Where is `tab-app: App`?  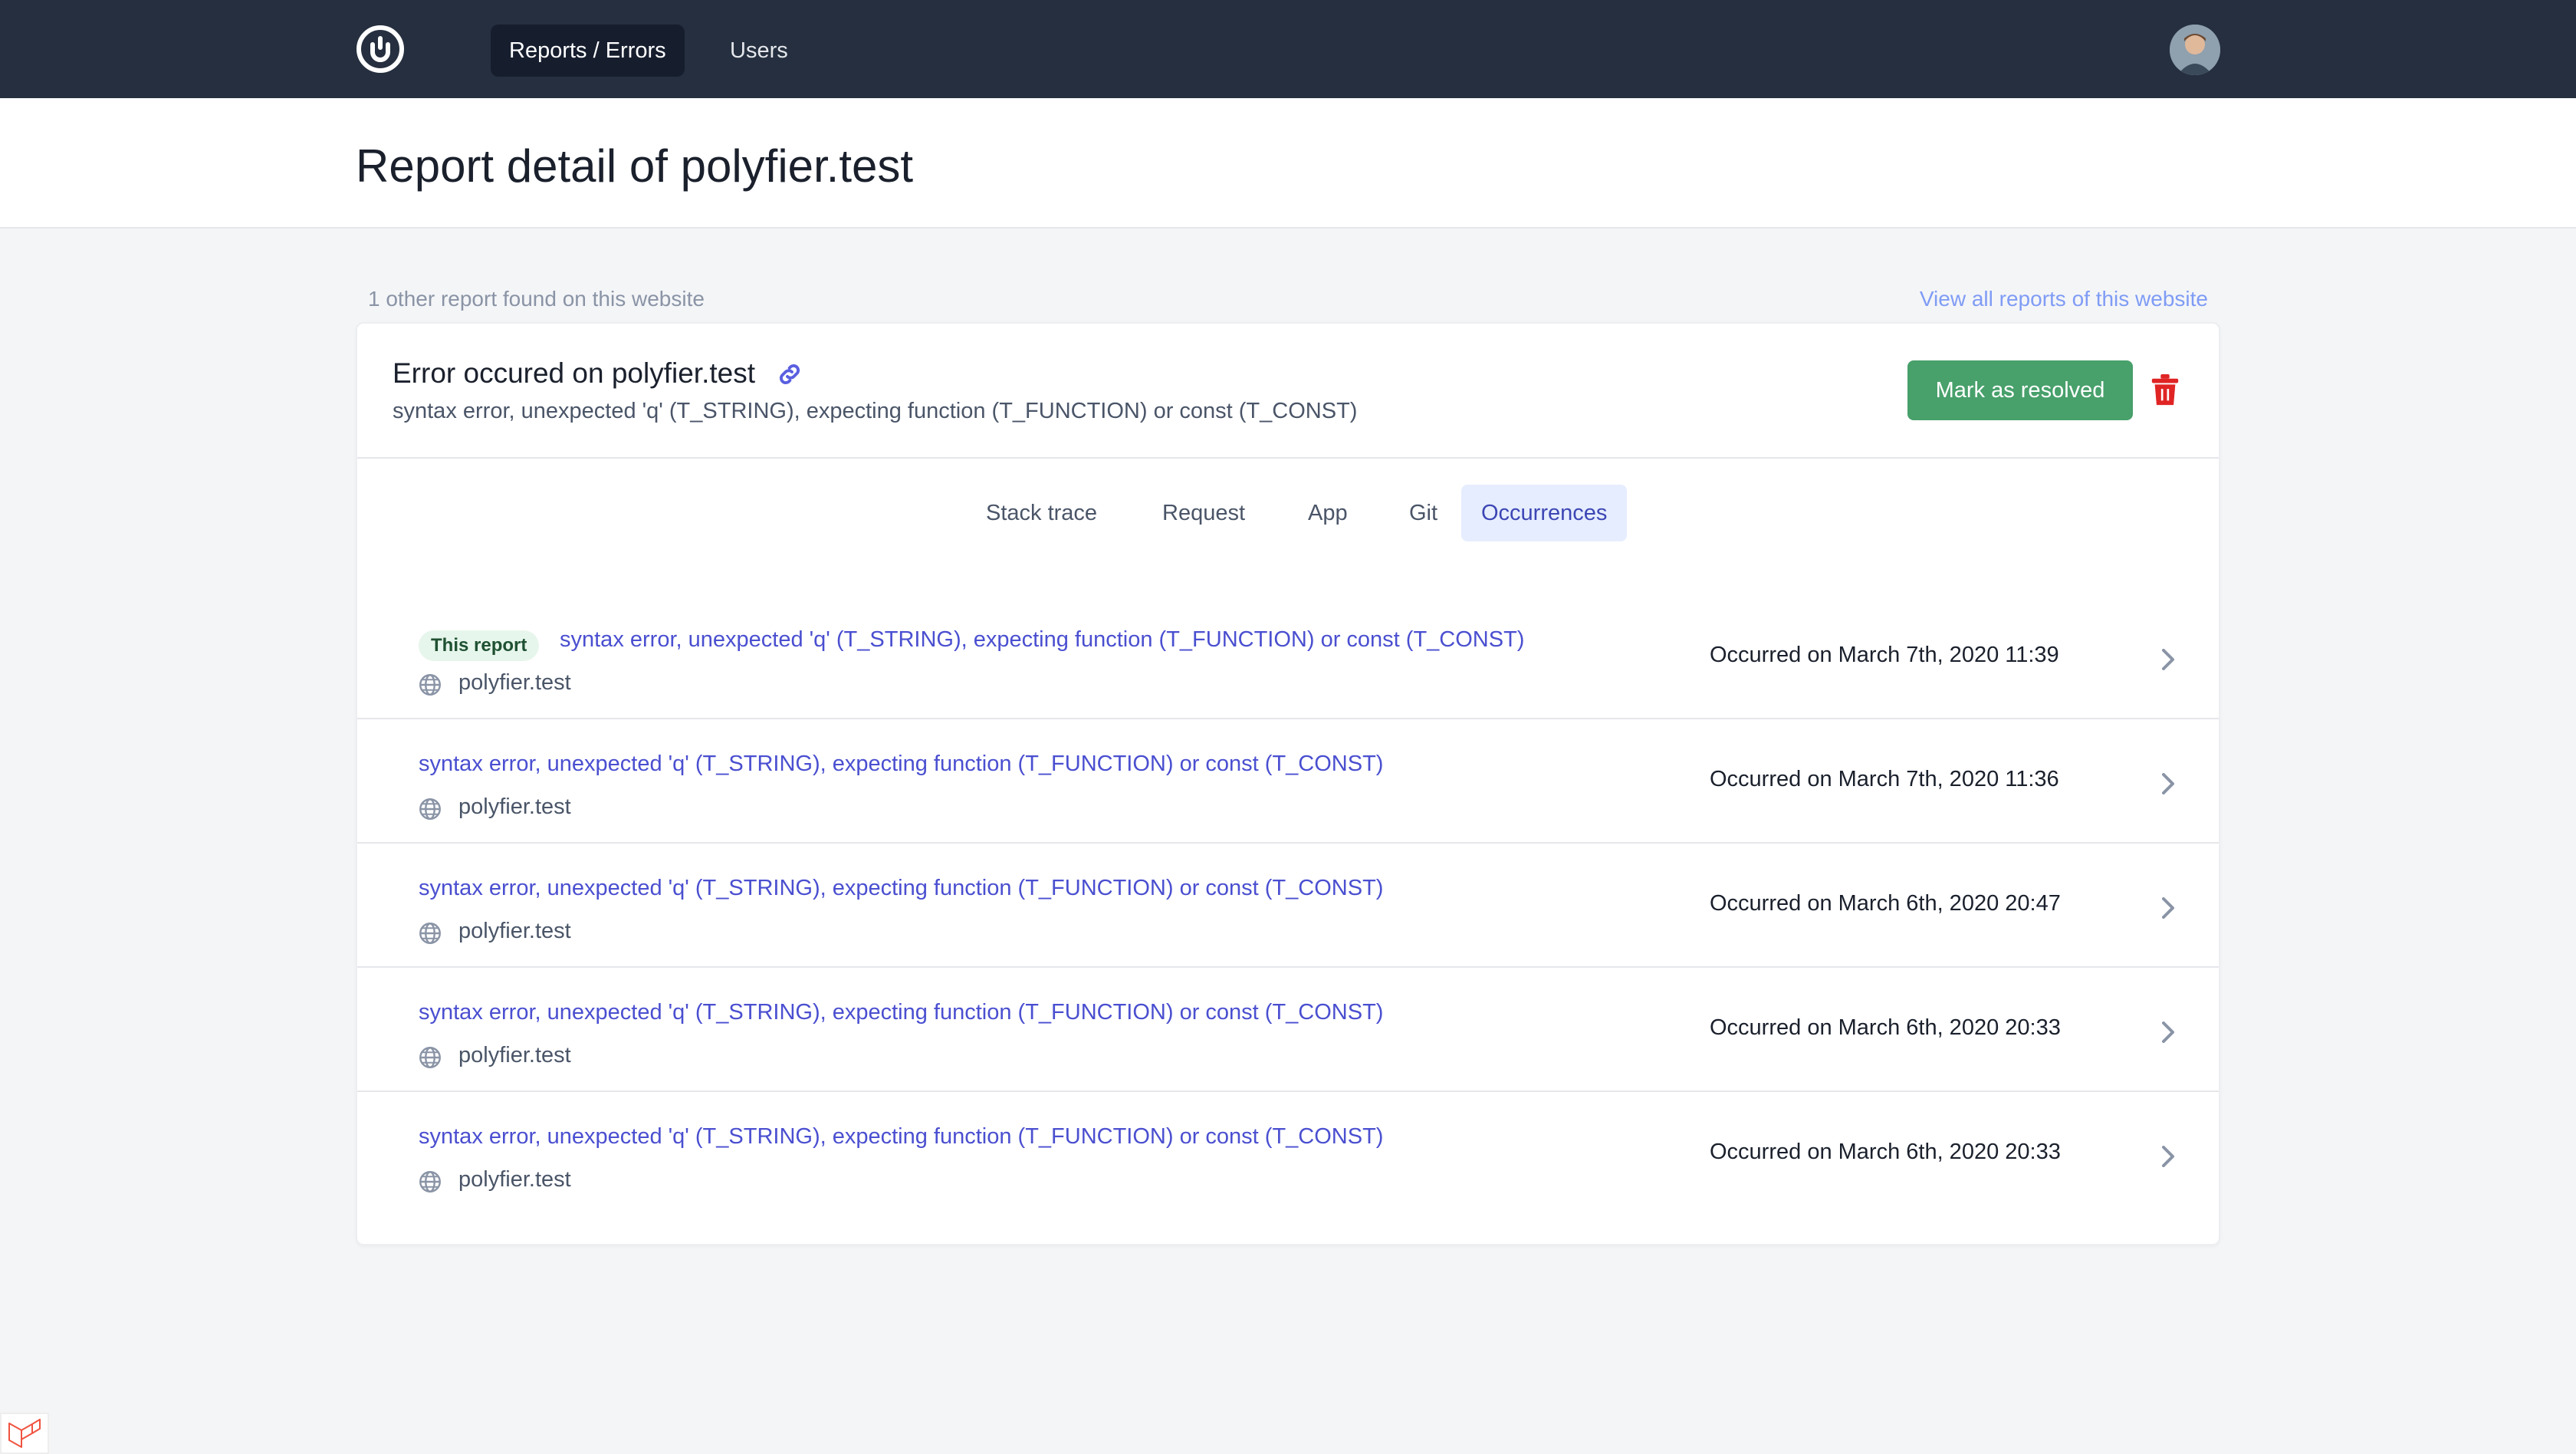
tab-app: App is located at coordinates (1328, 513).